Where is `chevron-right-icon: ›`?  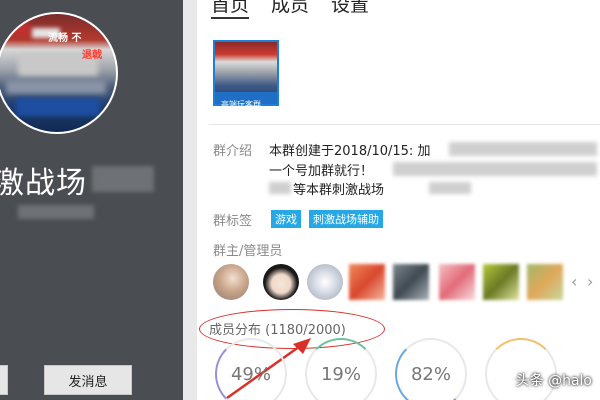 chevron-right-icon: › is located at coordinates (590, 281).